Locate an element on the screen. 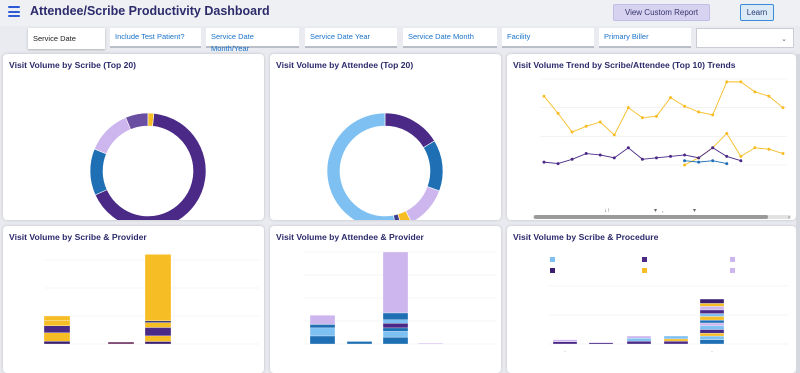 This screenshot has width=800, height=373. scrollbar is located at coordinates (798, 213).